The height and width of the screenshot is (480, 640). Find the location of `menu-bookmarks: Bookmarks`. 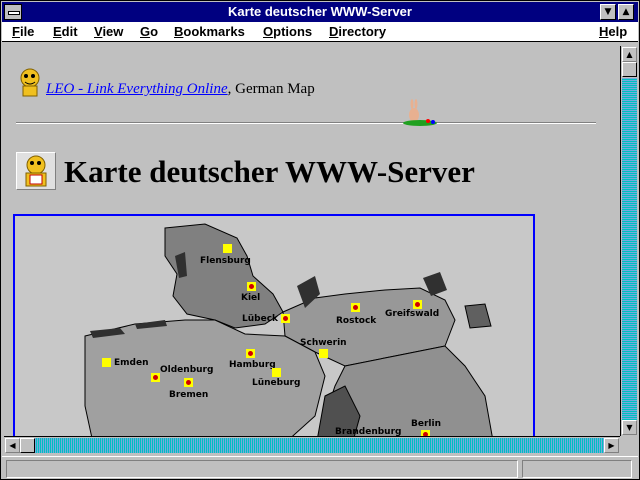

menu-bookmarks: Bookmarks is located at coordinates (209, 31).